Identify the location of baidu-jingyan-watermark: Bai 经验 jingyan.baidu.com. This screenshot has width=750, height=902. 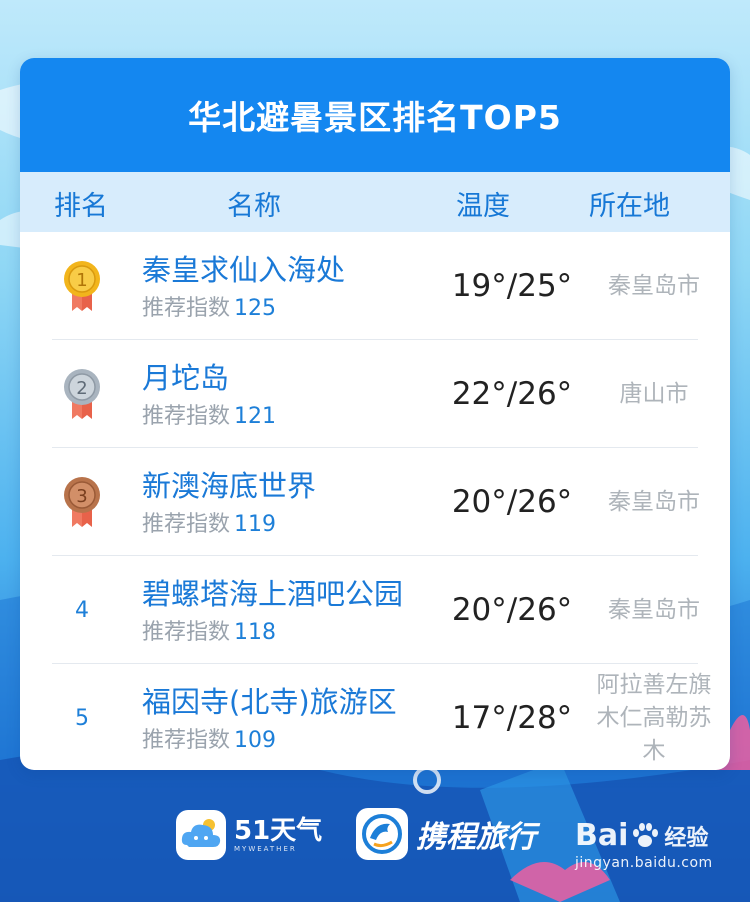
(644, 844).